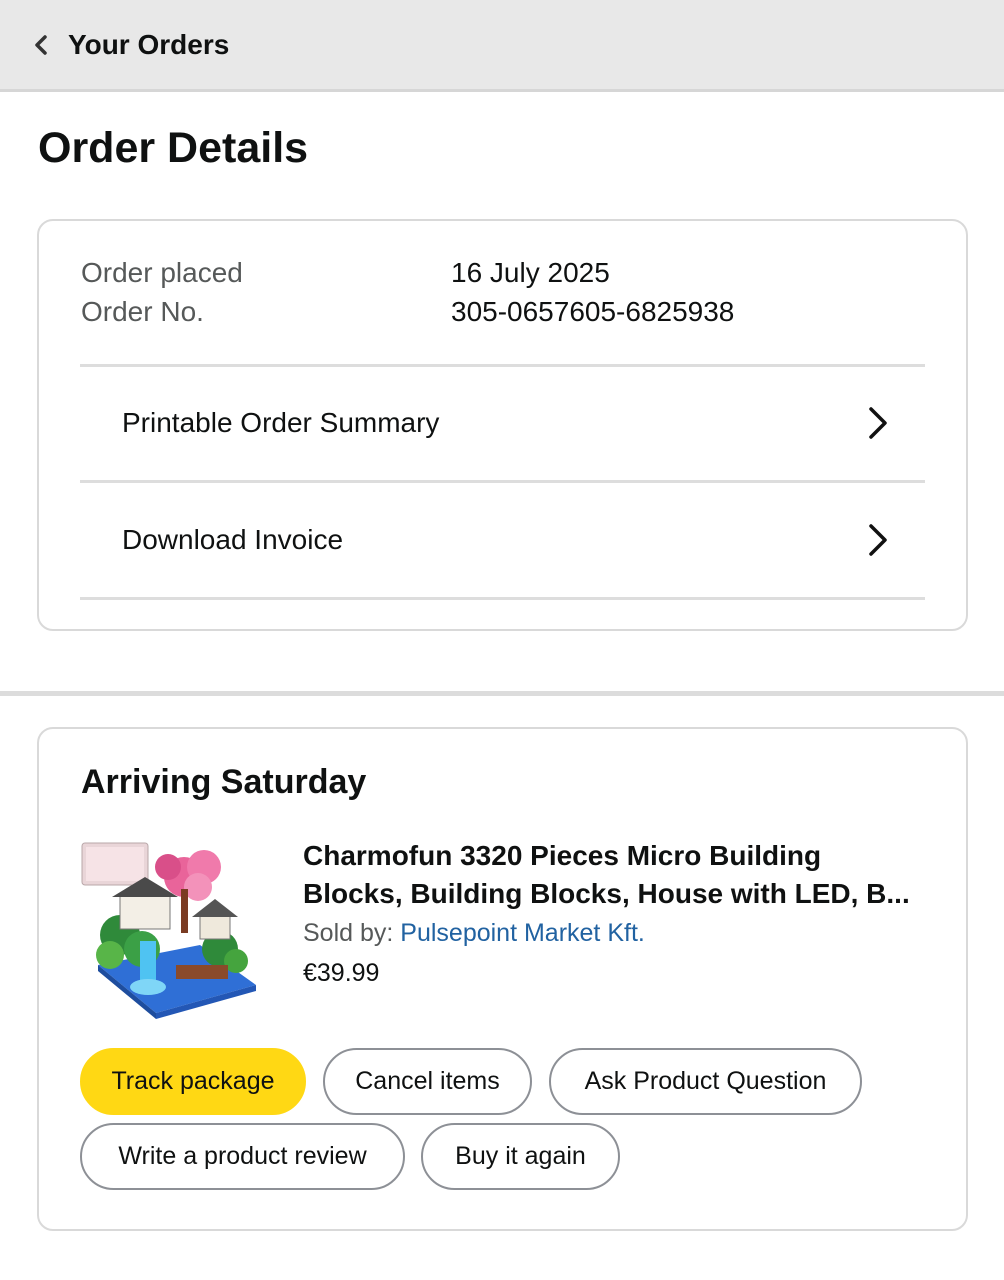  Describe the element at coordinates (502, 46) in the screenshot. I see `top-bar: Your Orders` at that location.